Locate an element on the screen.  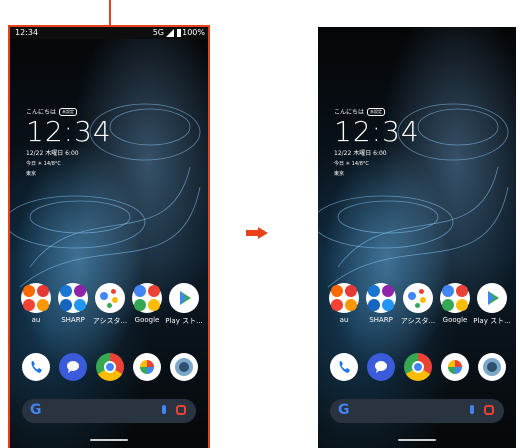
callout-line is located at coordinates (110, 15).